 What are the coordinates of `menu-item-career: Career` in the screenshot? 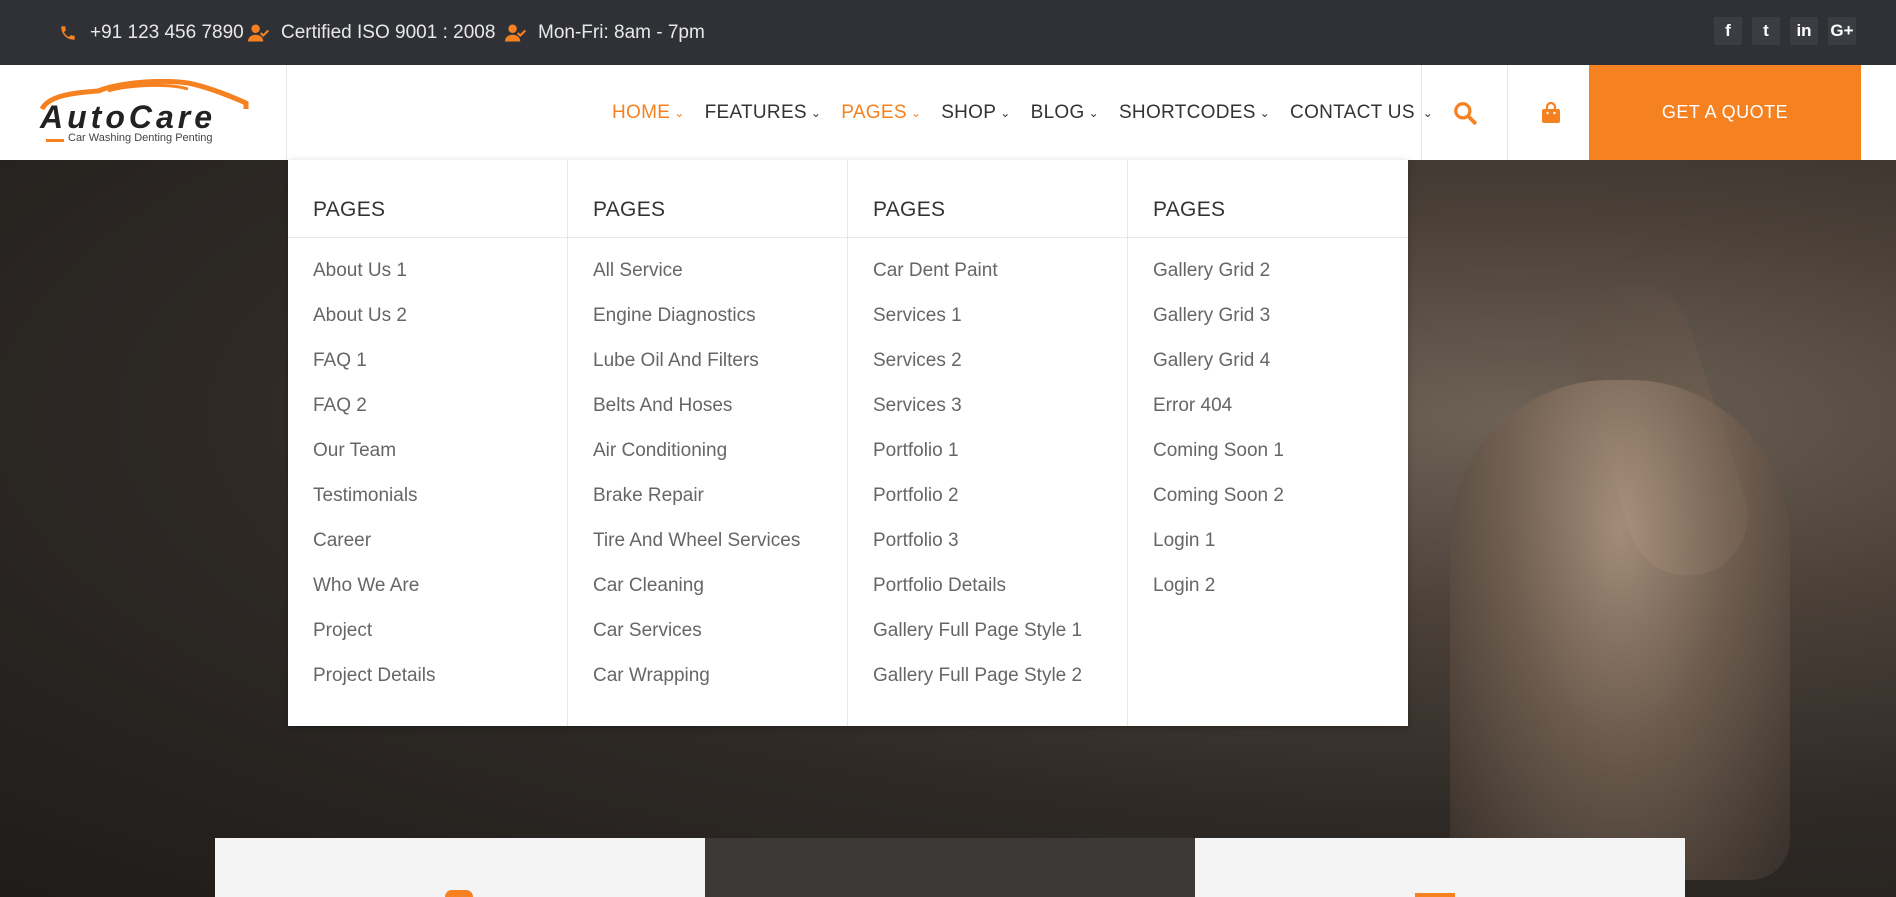 It's located at (374, 550).